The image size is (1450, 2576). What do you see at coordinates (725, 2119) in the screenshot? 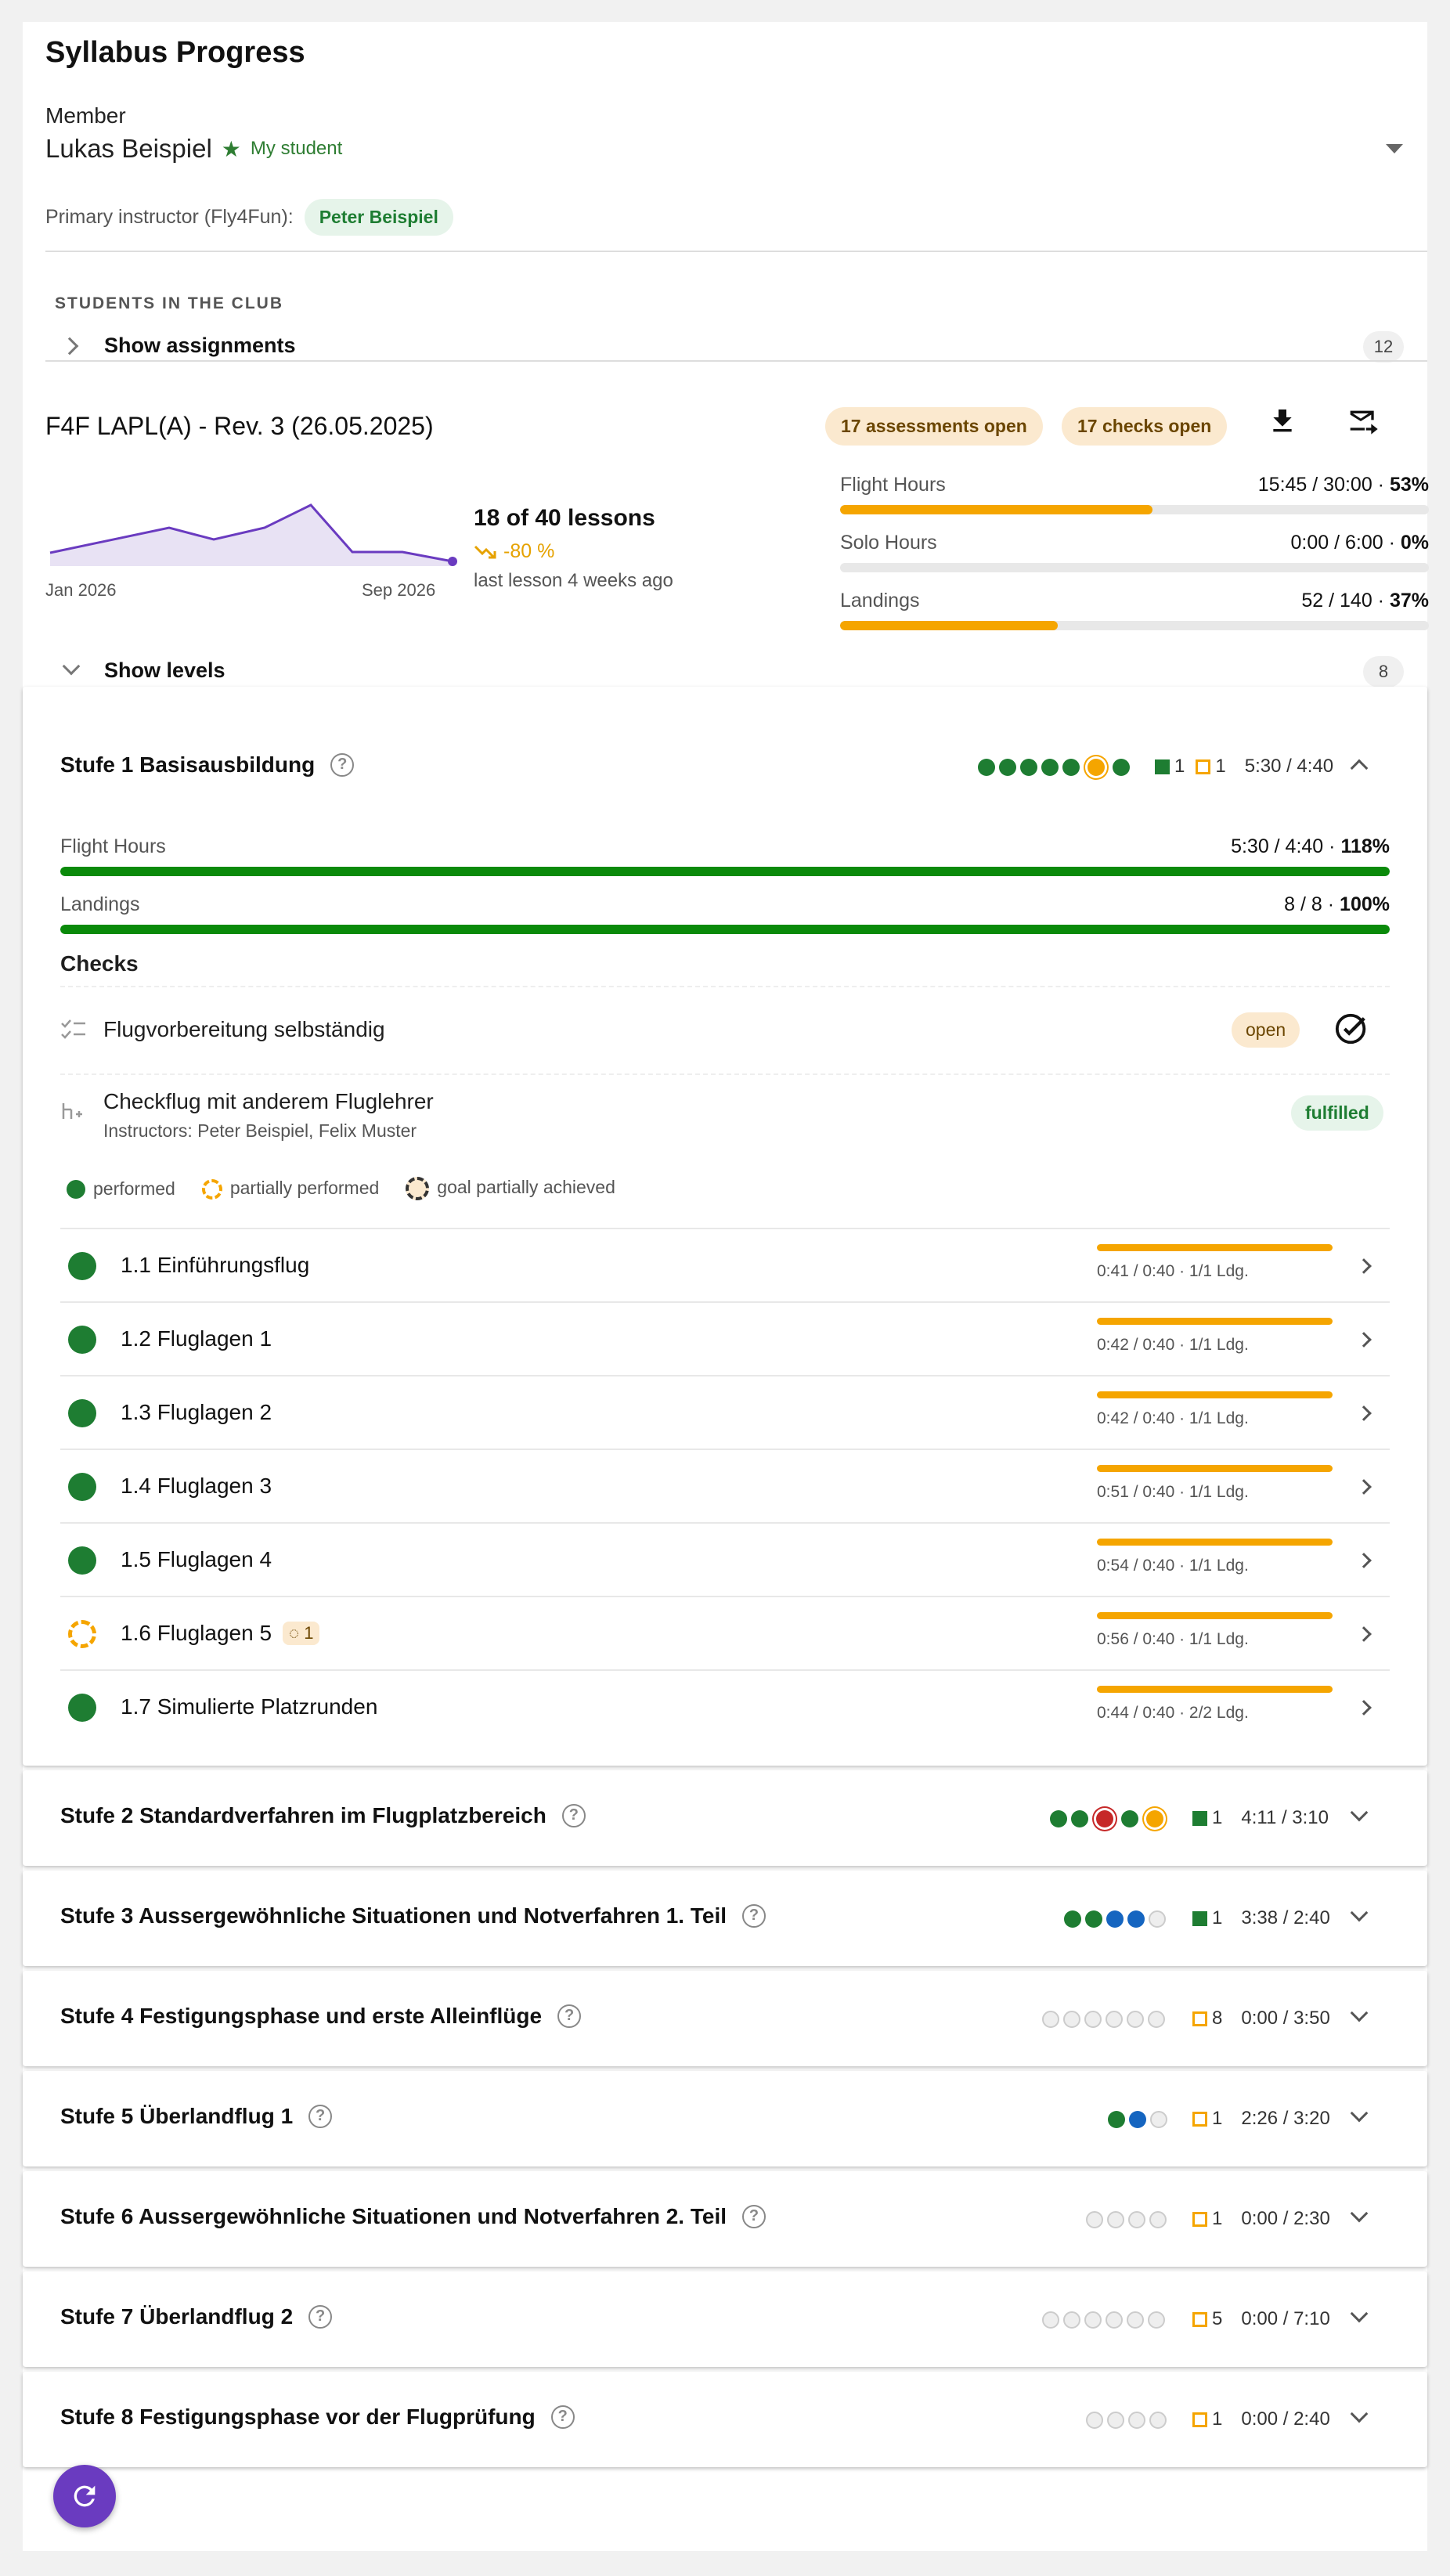
I see `level-card-5: Stufe 5 Überlandflug 1 ? 1 2:26 / 3:20` at bounding box center [725, 2119].